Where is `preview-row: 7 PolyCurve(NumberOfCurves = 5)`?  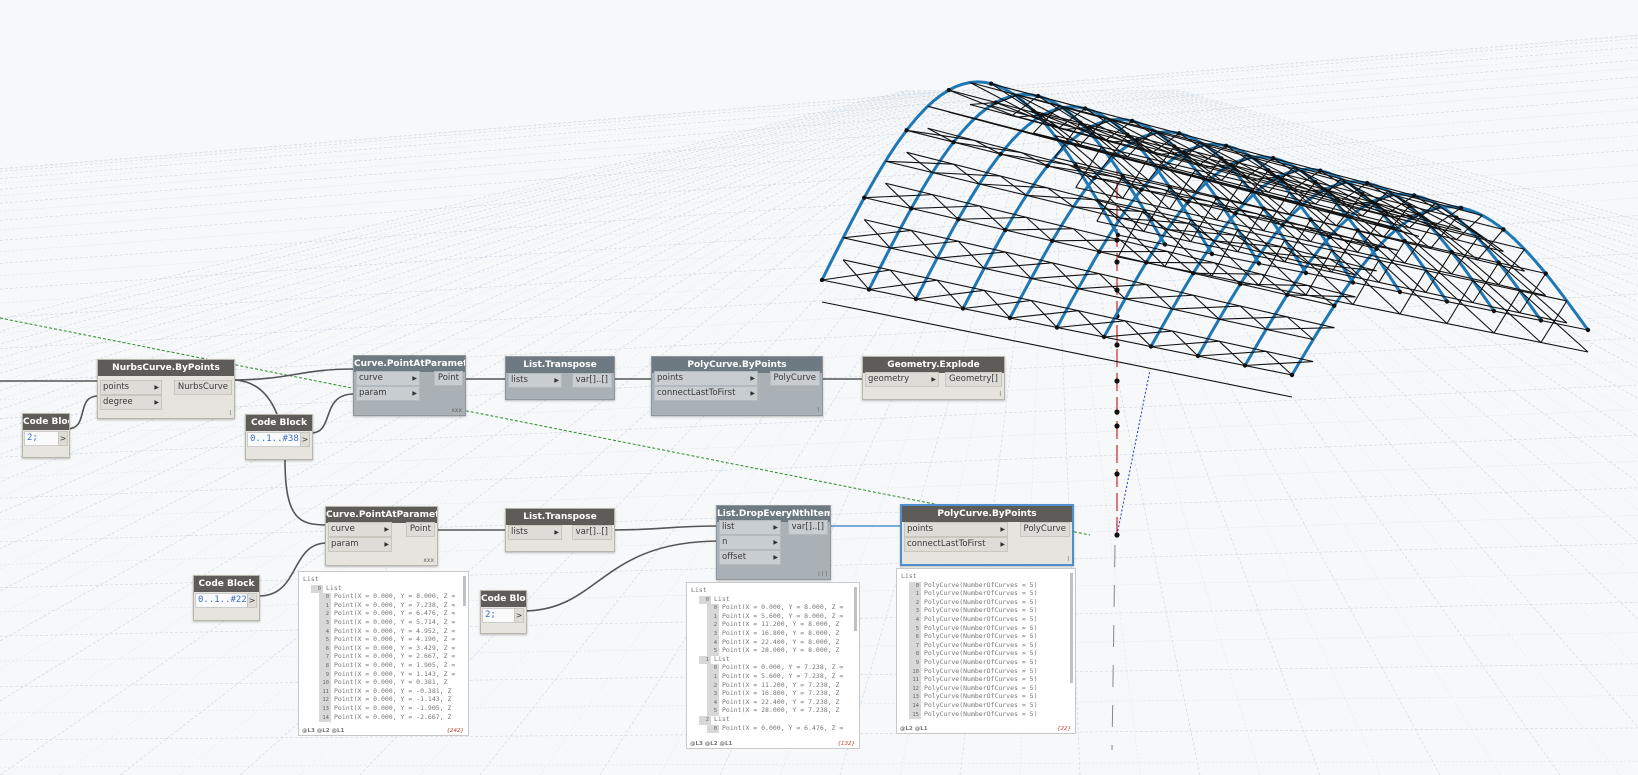
preview-row: 7 PolyCurve(NumberOfCurves = 5) is located at coordinates (967, 646).